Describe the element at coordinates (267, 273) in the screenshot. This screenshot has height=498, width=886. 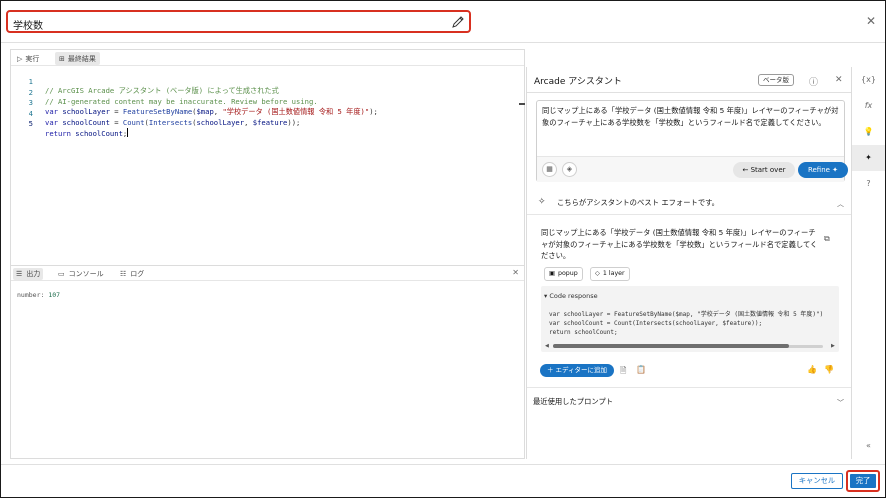
I see `output-tabs: ☰ 出力 ▭ コンソール ☷ ログ ✕` at that location.